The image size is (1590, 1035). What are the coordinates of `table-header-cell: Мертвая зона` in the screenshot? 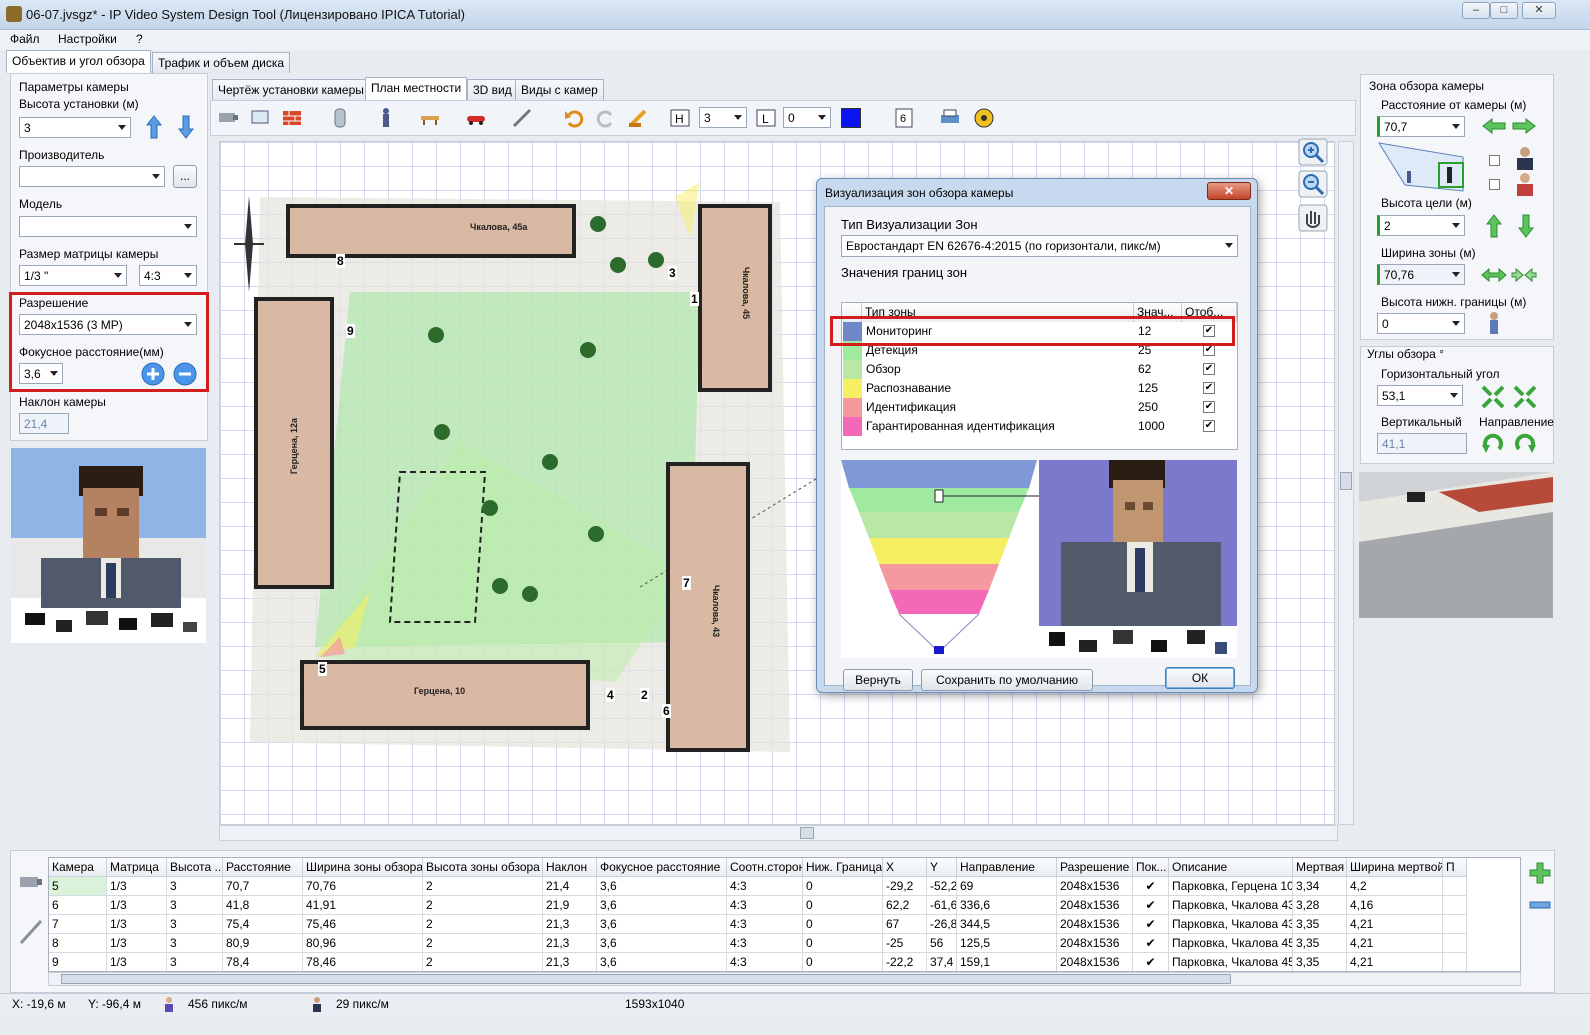 It's located at (1320, 867).